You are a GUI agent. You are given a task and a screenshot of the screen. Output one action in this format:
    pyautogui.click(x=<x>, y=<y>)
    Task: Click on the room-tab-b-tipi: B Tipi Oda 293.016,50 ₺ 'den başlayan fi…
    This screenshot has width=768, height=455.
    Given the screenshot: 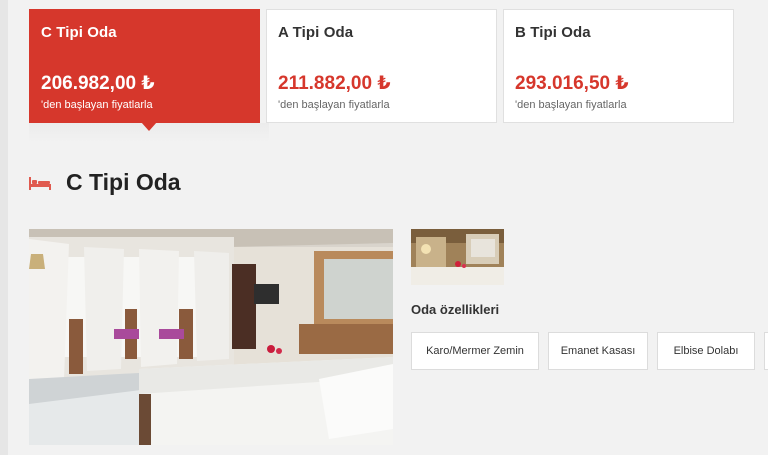 What is the action you would take?
    pyautogui.click(x=618, y=66)
    